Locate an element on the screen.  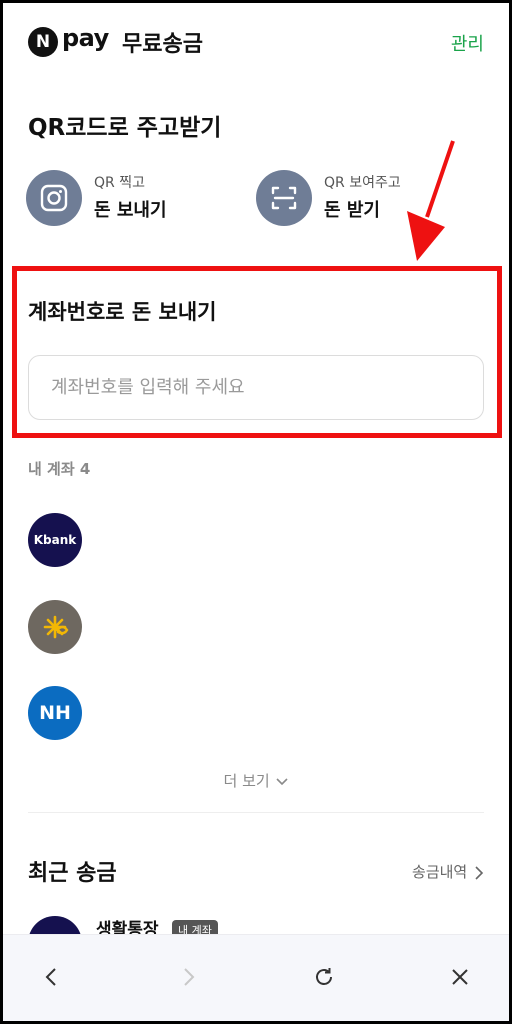
recent-title: 최근 송금 is located at coordinates (72, 873).